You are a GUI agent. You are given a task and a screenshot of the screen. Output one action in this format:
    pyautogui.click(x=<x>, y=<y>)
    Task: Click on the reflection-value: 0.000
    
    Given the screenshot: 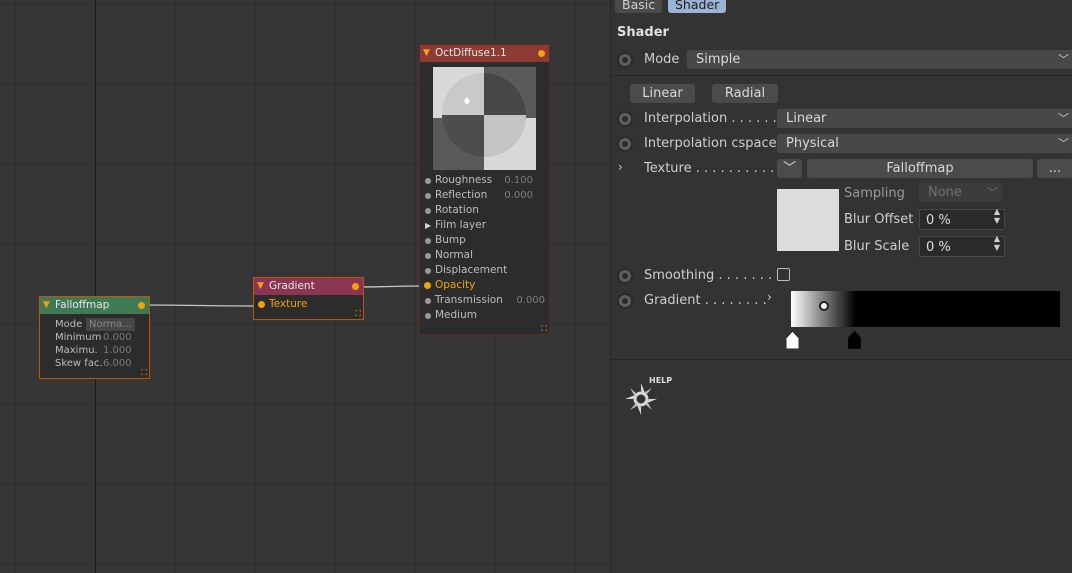 What is the action you would take?
    pyautogui.click(x=518, y=195)
    